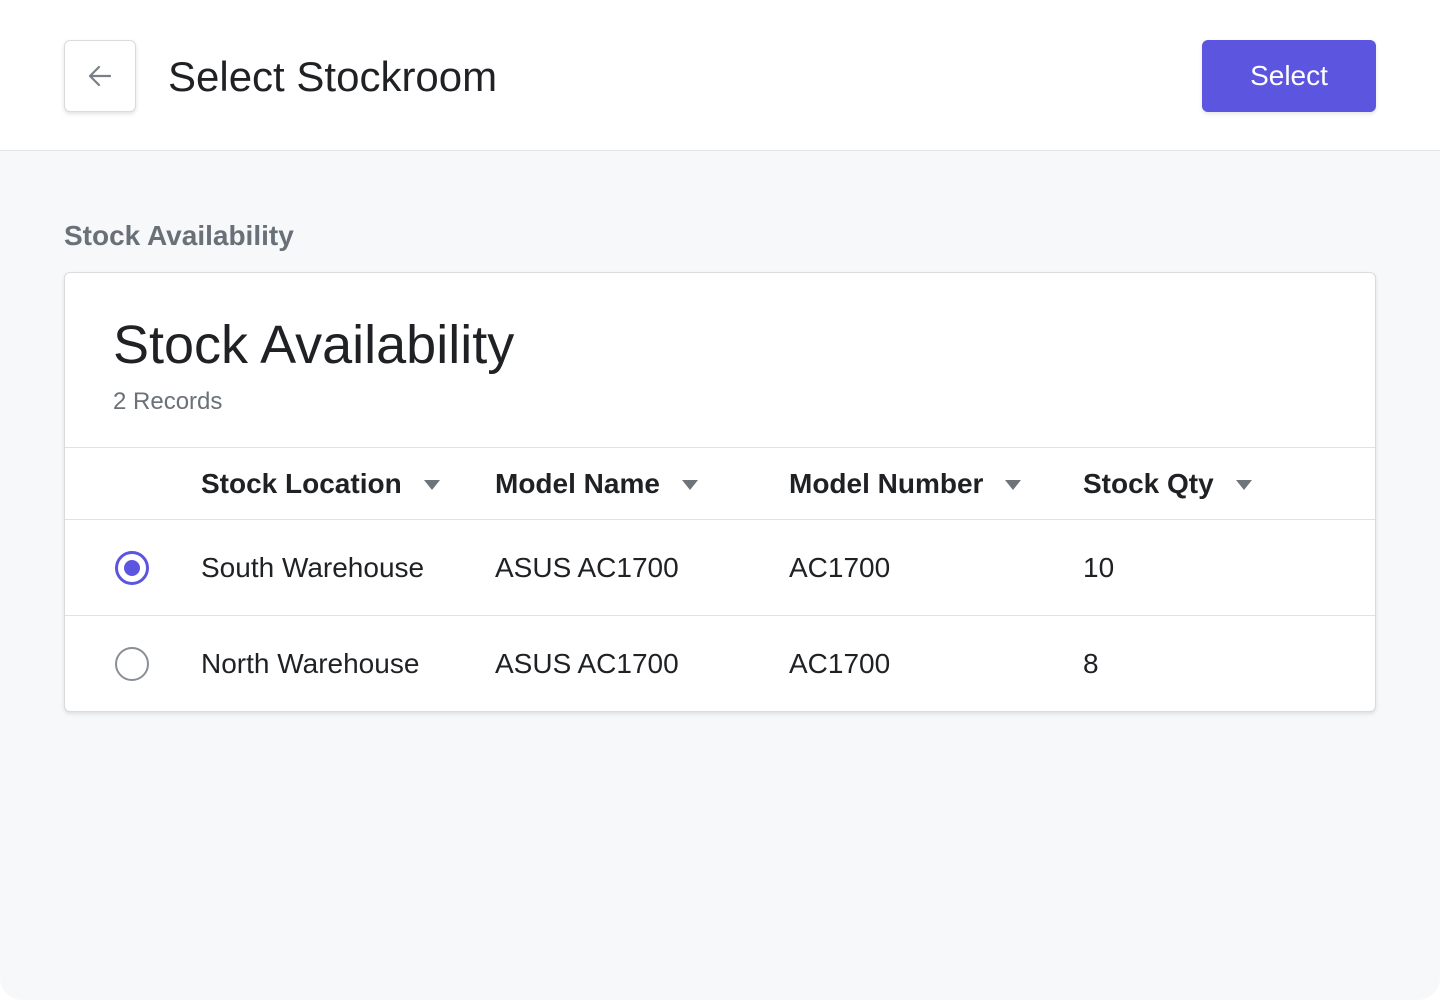 The image size is (1440, 1000). I want to click on column-header-label: Stock Qty, so click(1148, 483).